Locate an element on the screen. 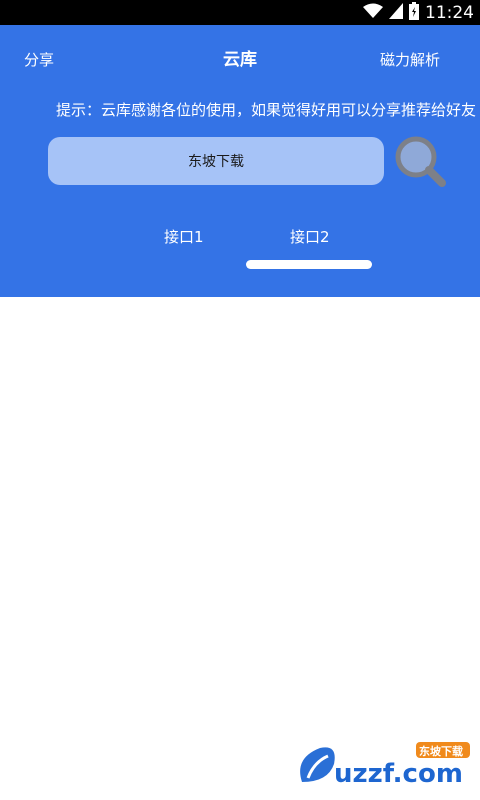  top-bar: 分享 云库 磁力解析 is located at coordinates (240, 60).